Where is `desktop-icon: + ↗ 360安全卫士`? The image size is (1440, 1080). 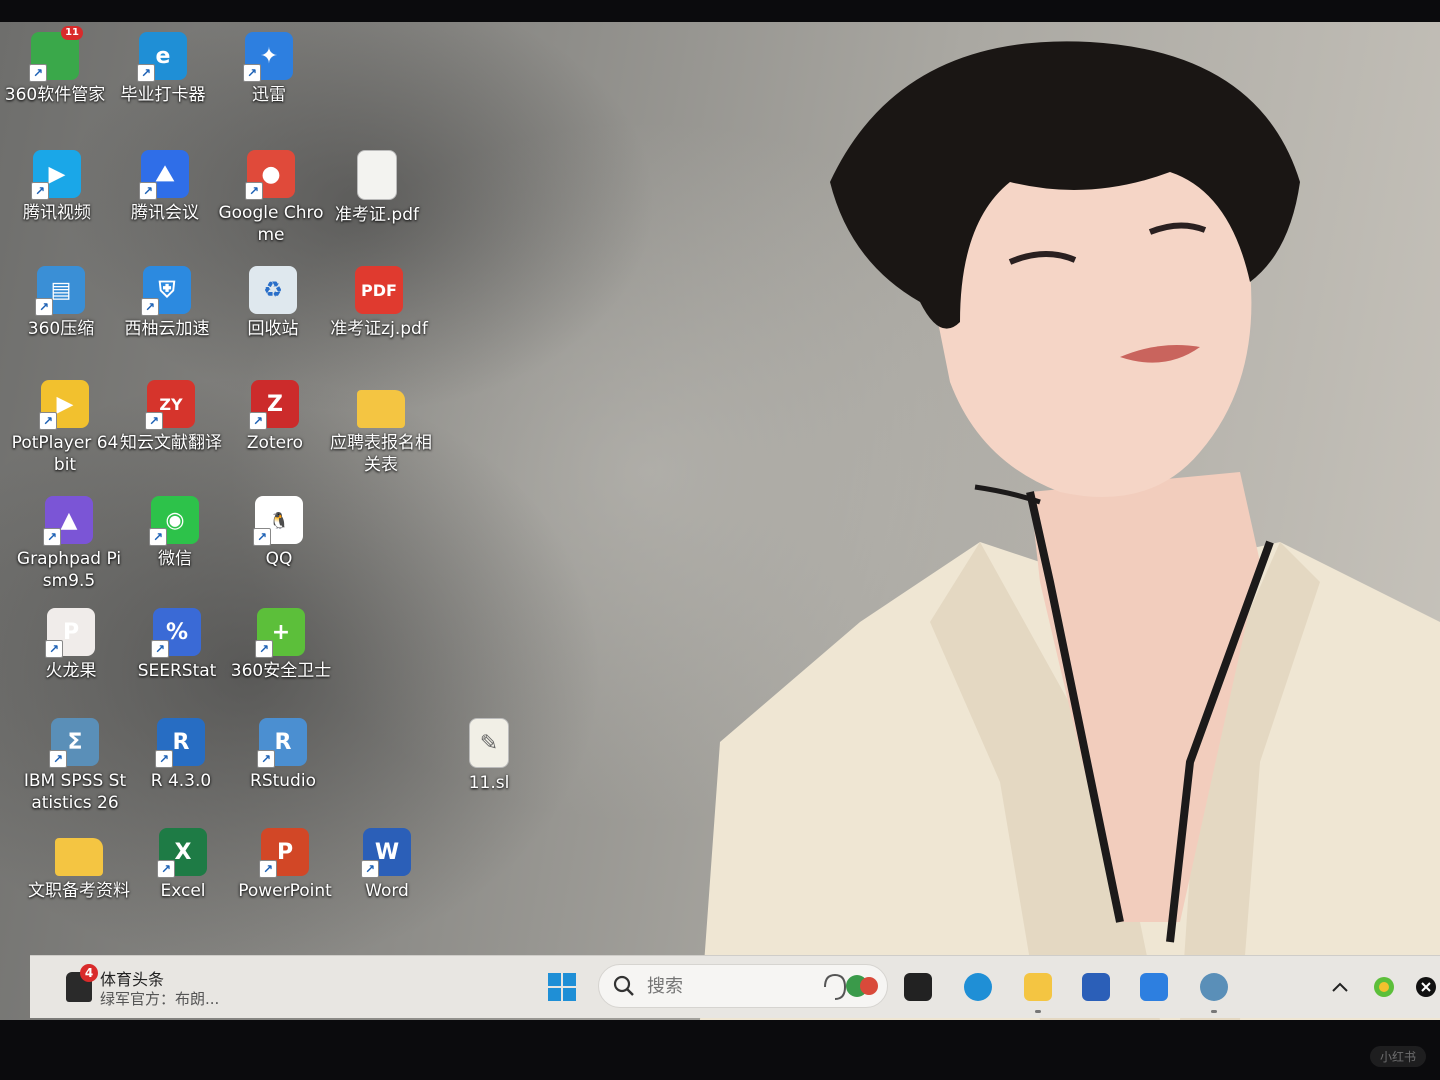 desktop-icon: + ↗ 360安全卫士 is located at coordinates (281, 645).